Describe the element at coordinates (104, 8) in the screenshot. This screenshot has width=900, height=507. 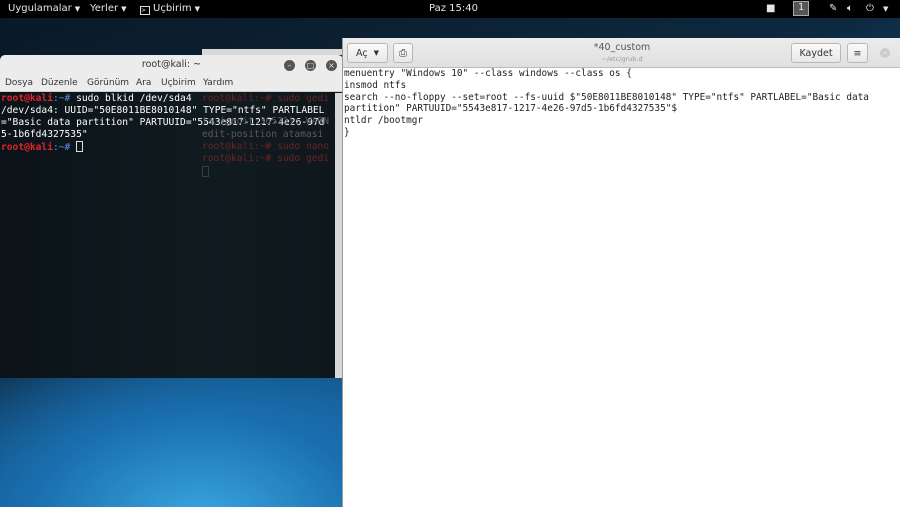
I see `places-label: Yerler` at that location.